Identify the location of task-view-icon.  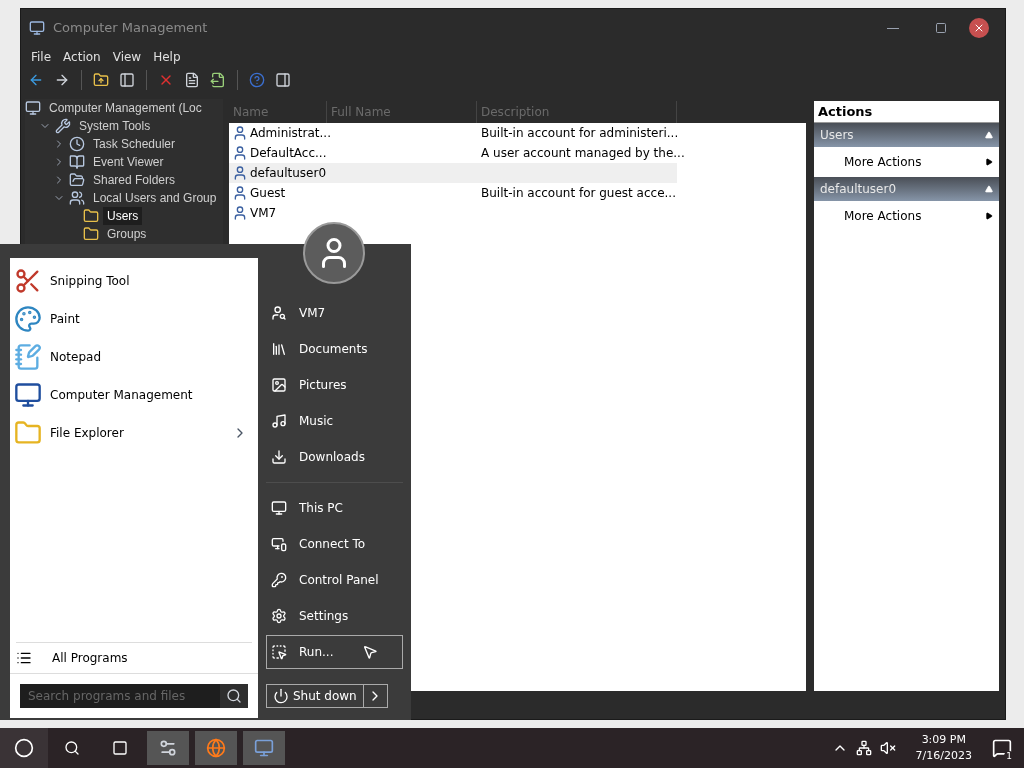
(120, 748).